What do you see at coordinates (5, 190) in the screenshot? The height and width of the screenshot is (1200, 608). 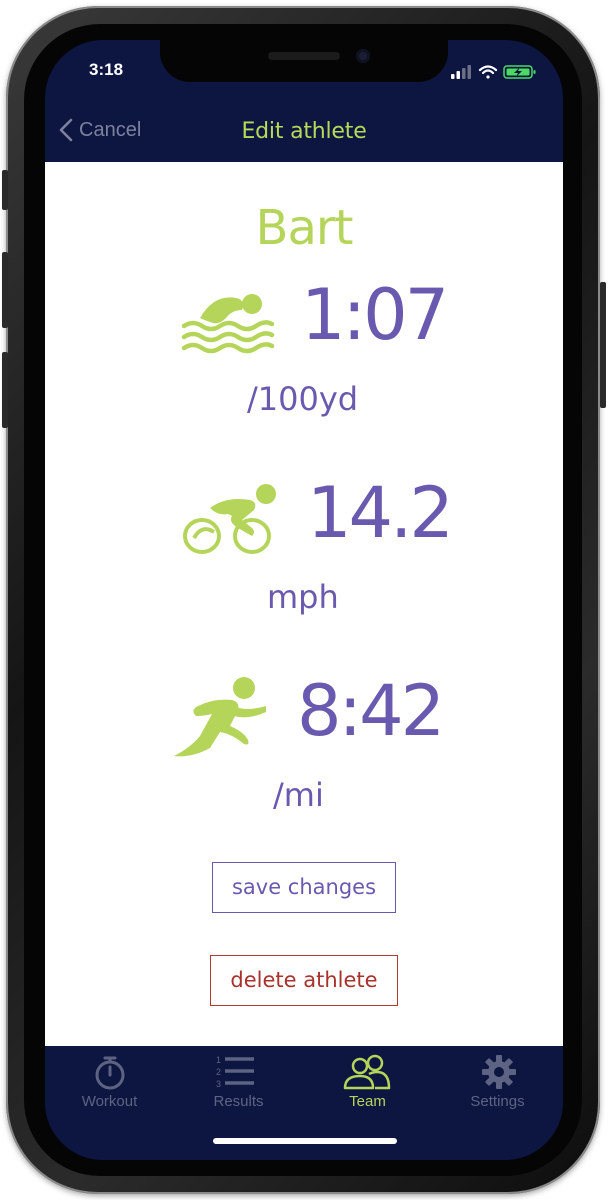 I see `silent-switch` at bounding box center [5, 190].